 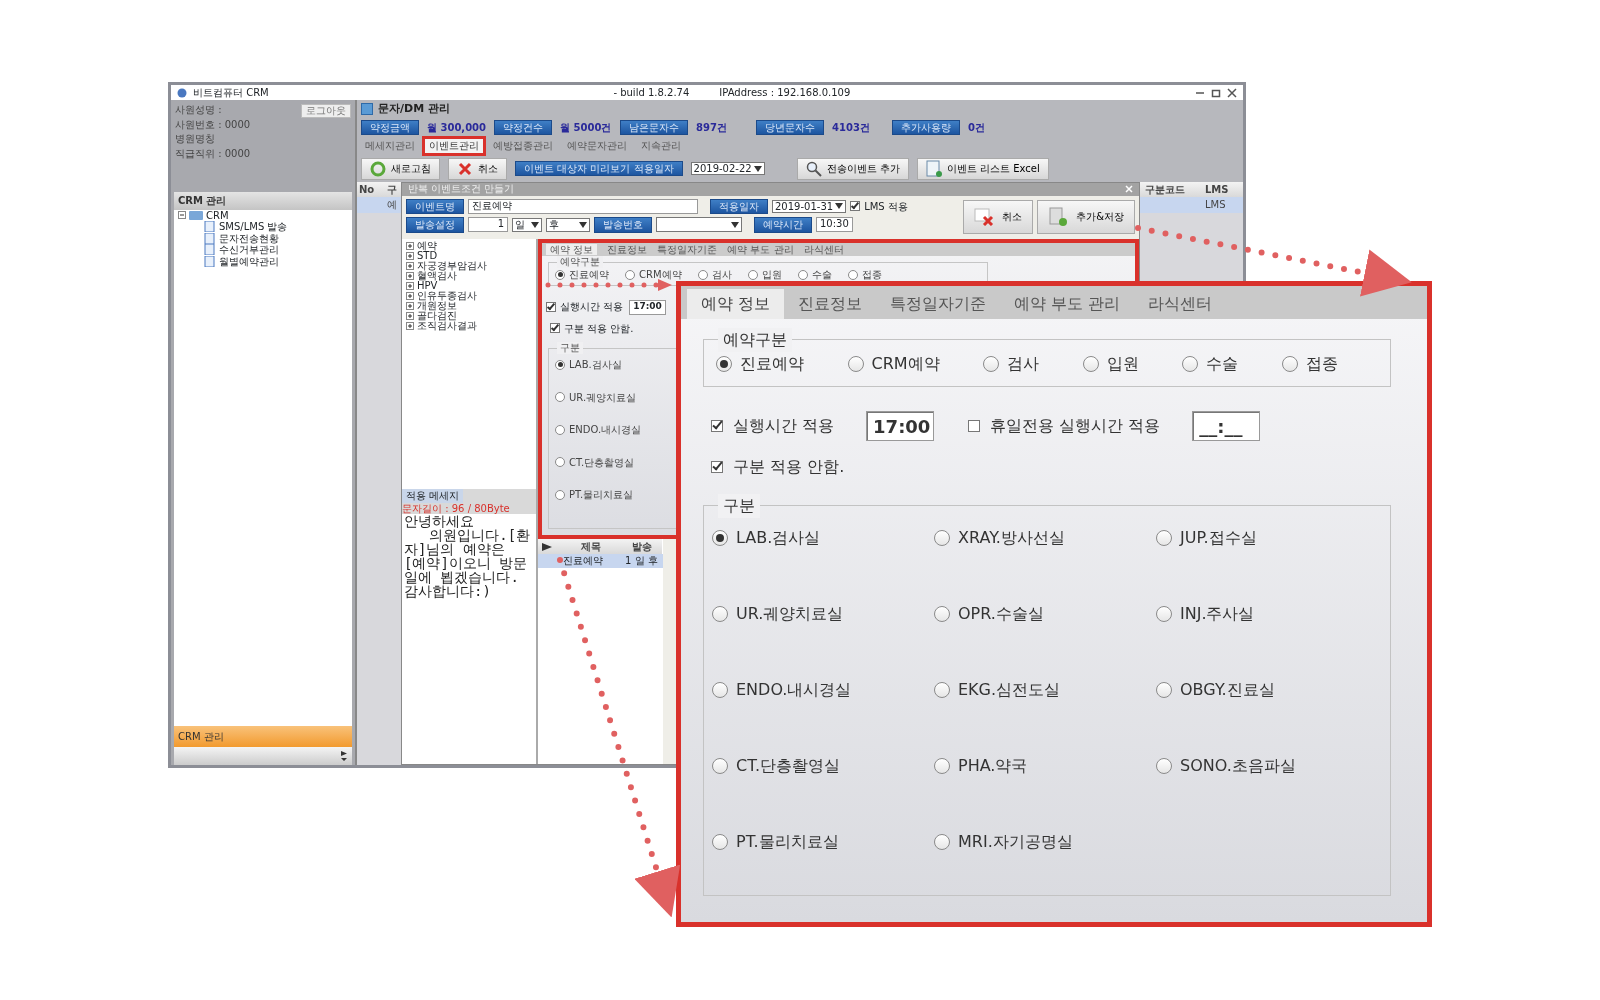 I want to click on tree-item: 개원정보, so click(x=437, y=305).